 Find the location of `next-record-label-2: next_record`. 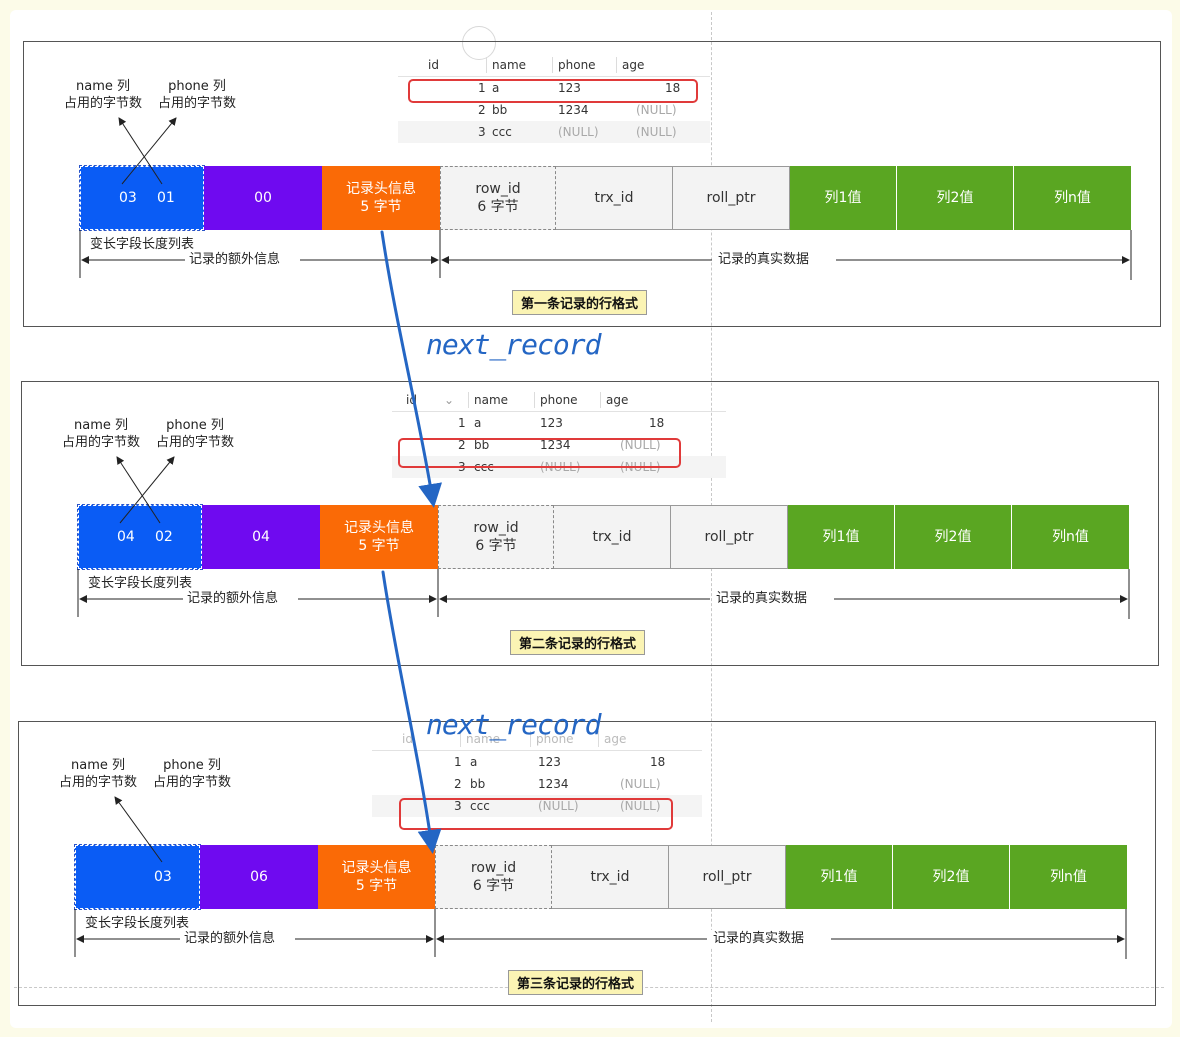

next-record-label-2: next_record is located at coordinates (513, 724).